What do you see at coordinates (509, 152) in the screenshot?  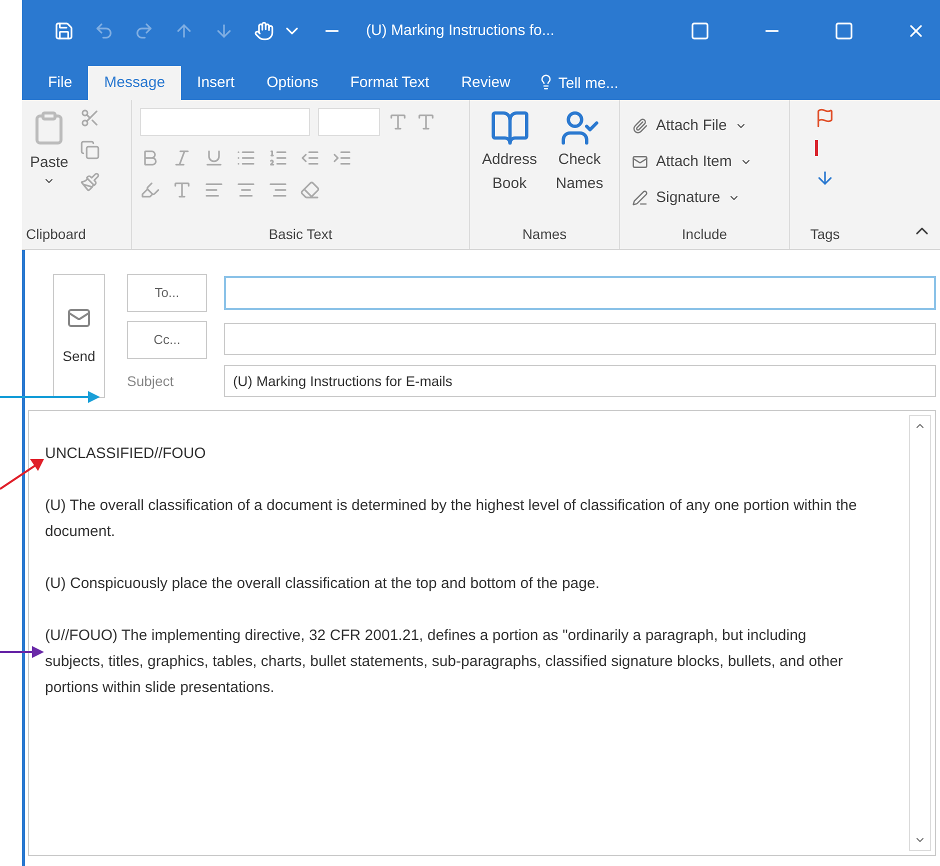 I see `names-button: Address Book` at bounding box center [509, 152].